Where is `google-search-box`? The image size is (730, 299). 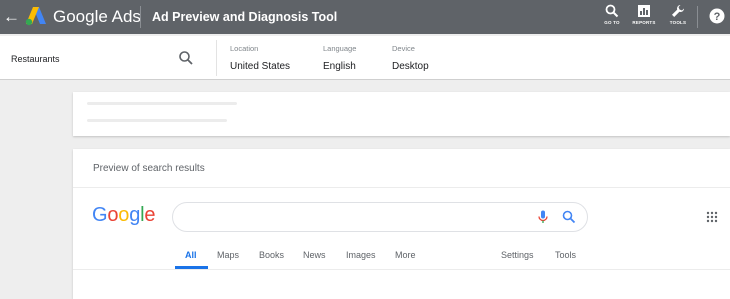 google-search-box is located at coordinates (380, 217).